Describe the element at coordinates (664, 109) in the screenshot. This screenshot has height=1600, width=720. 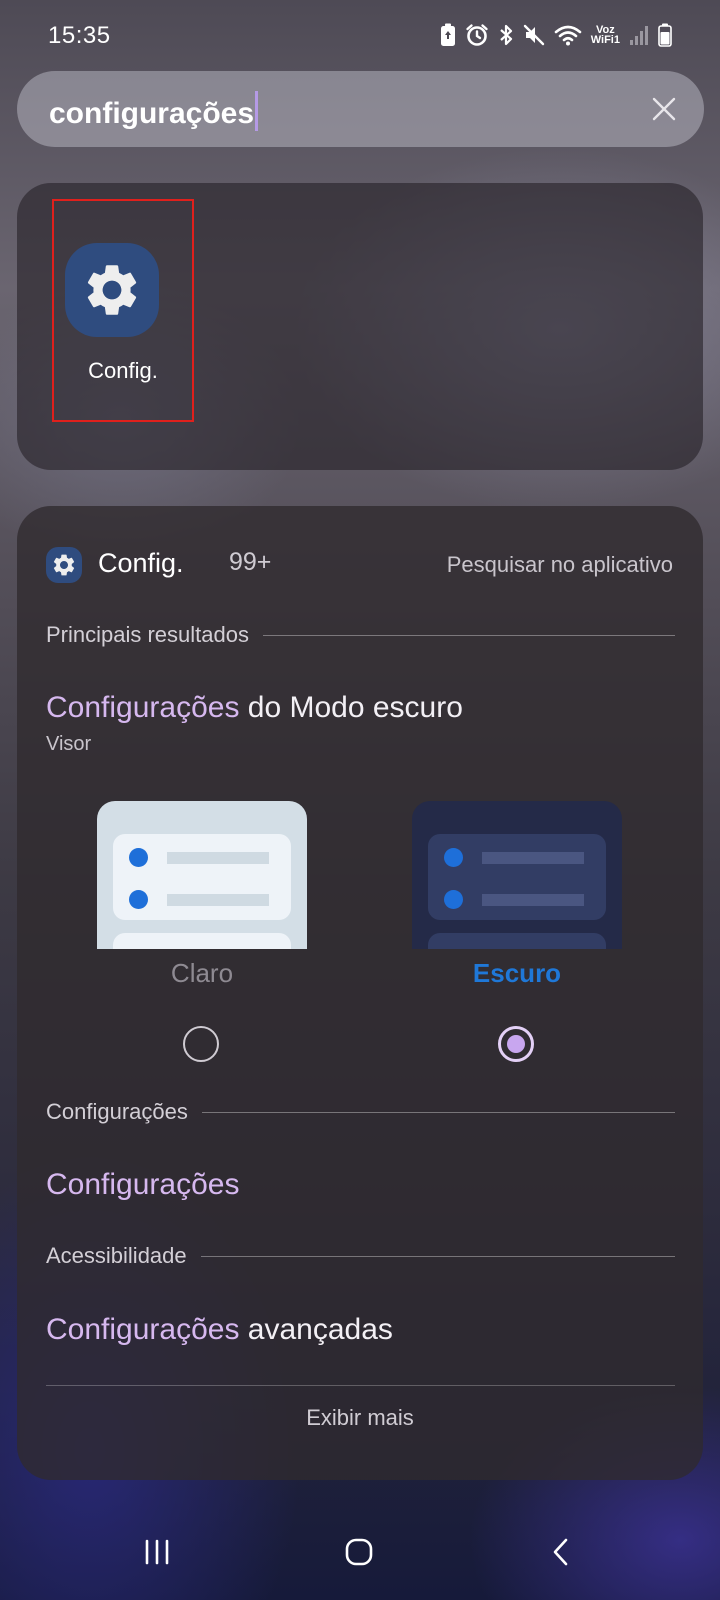
I see `close-icon` at that location.